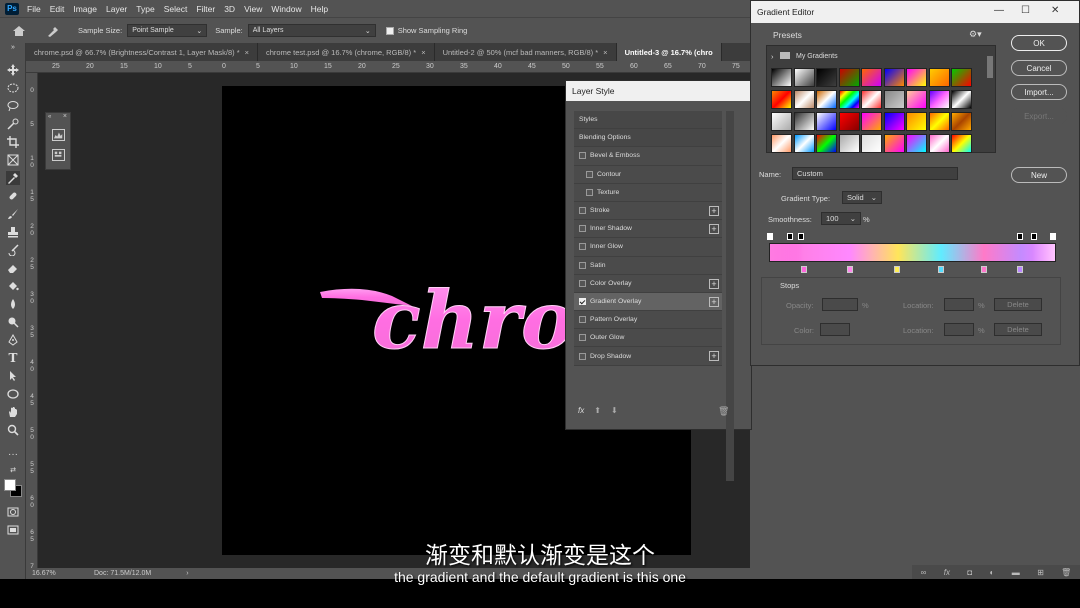 The image size is (1080, 608). Describe the element at coordinates (669, 52) in the screenshot. I see `document-tab: Untitled-3 @ 16.7% (chro` at that location.